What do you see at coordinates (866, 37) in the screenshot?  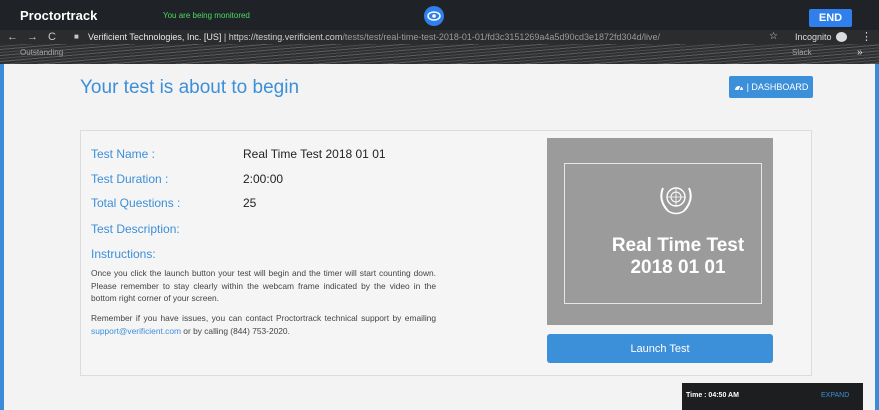 I see `browser-menu-icon: ⋮` at bounding box center [866, 37].